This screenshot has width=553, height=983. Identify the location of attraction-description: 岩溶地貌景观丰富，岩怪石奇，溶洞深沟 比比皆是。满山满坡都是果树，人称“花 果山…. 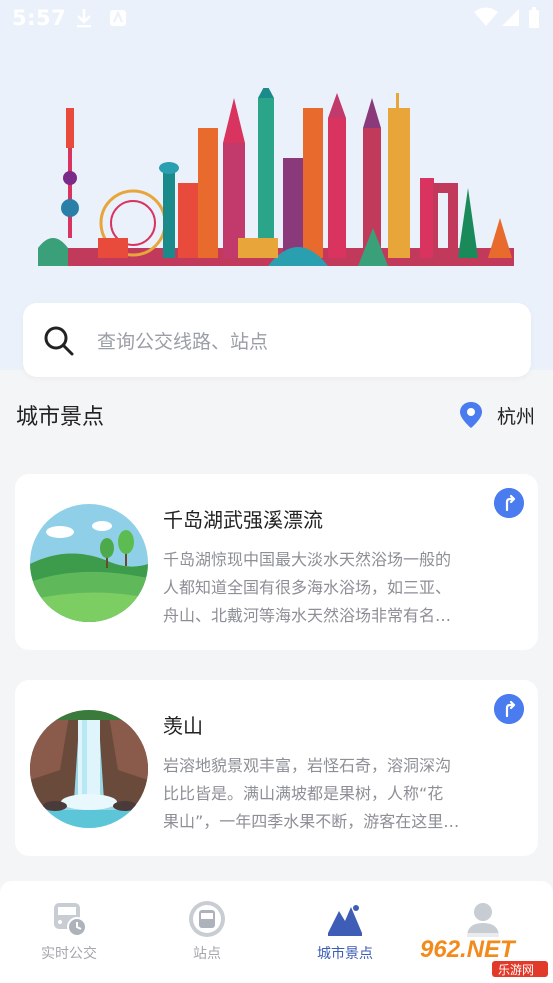
(311, 793).